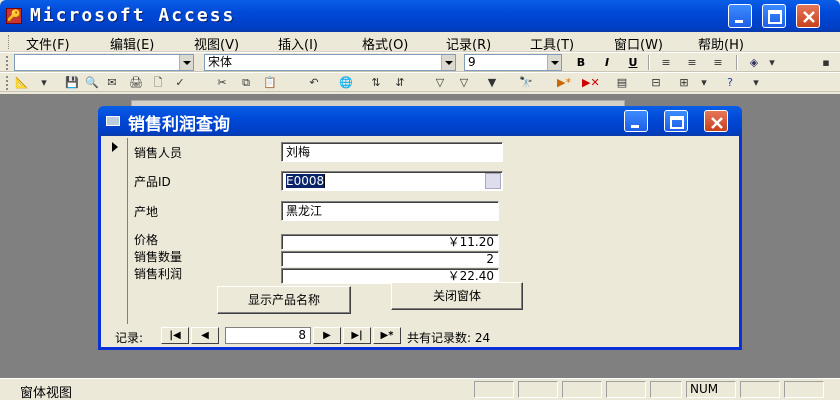 The width and height of the screenshot is (840, 400). What do you see at coordinates (112, 82) in the screenshot?
I see `email-icon: ✉` at bounding box center [112, 82].